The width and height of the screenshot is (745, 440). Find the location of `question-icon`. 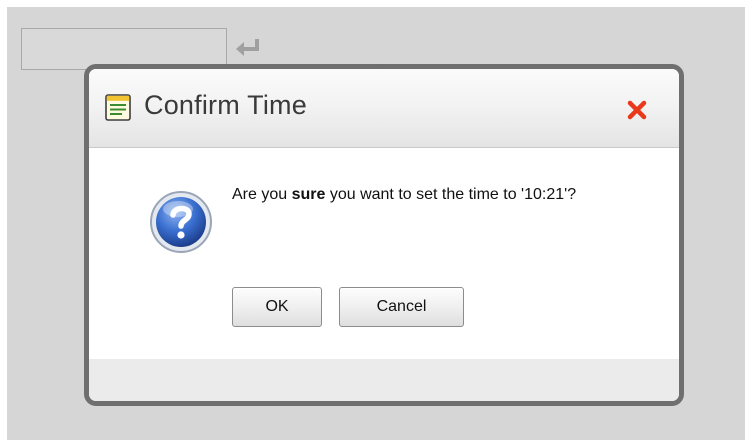

question-icon is located at coordinates (181, 222).